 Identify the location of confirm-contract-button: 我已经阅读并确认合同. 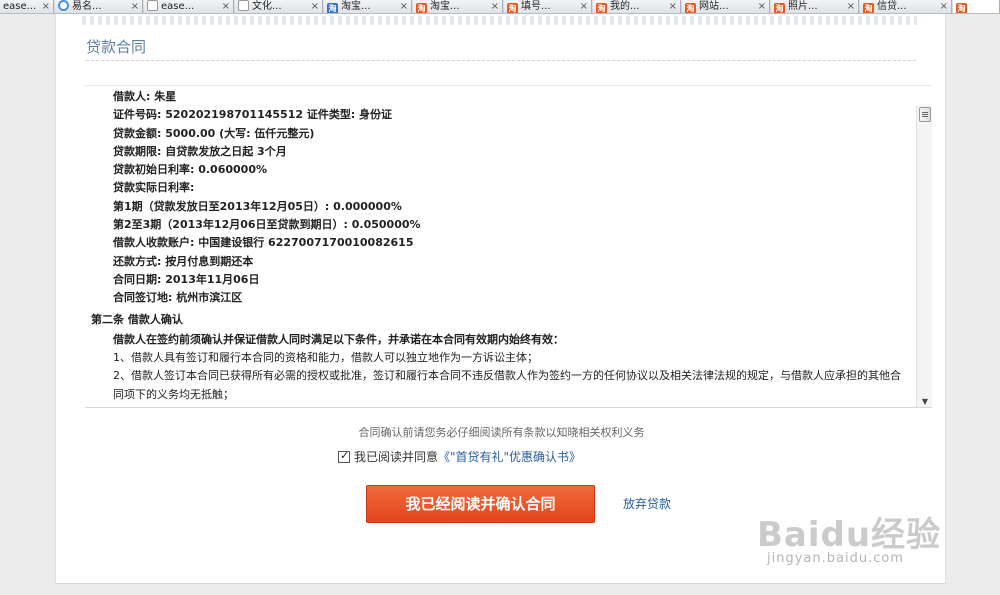
(480, 504).